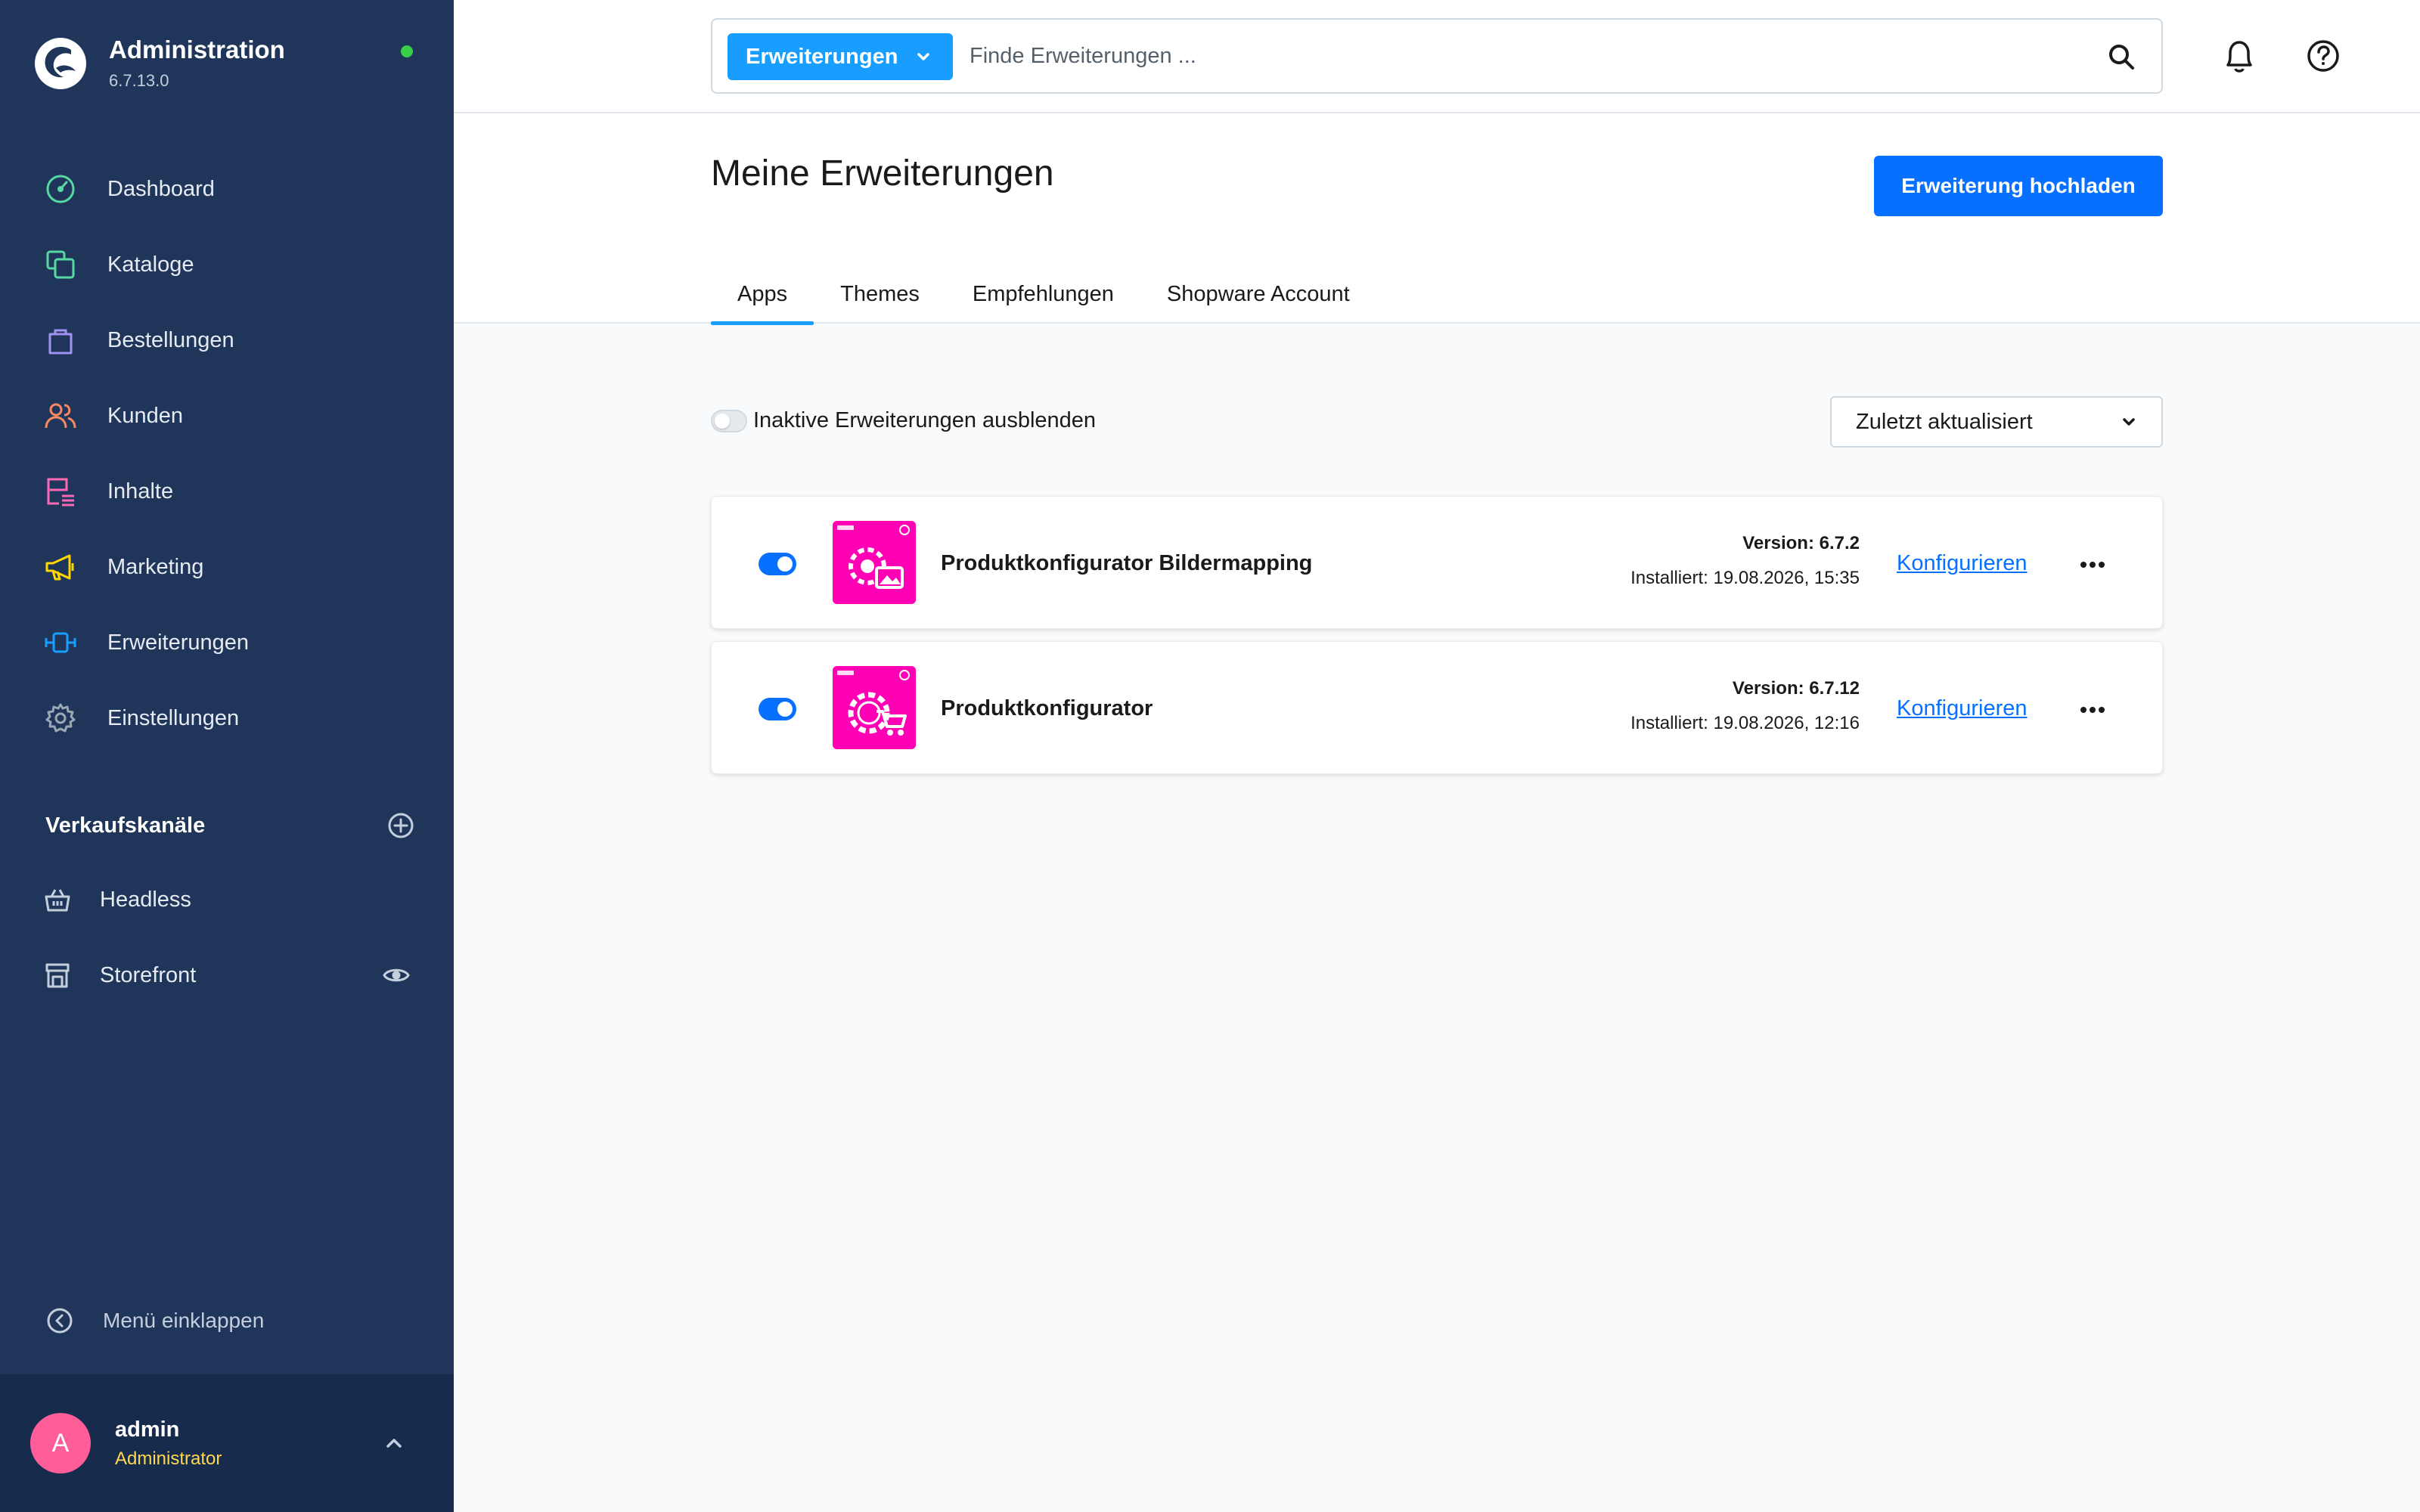 This screenshot has width=2420, height=1512. I want to click on search-type-dropdown: Erweiterungen, so click(840, 56).